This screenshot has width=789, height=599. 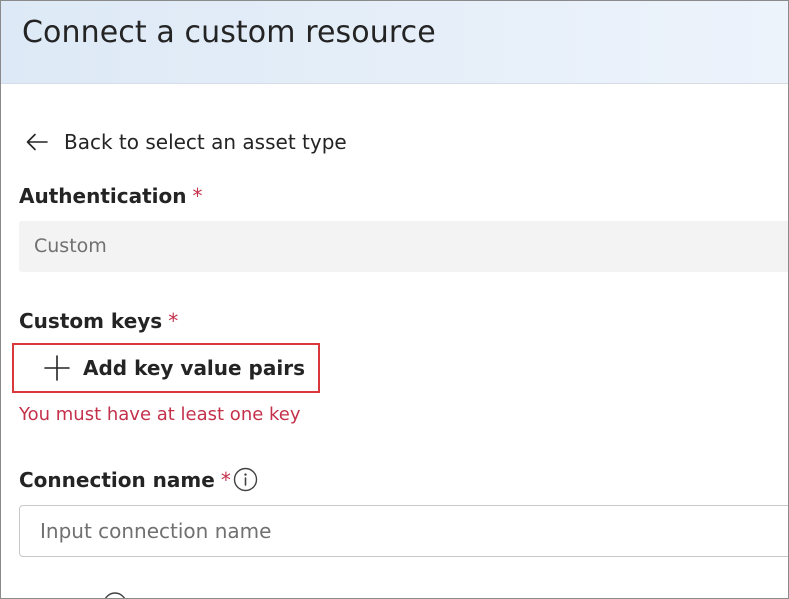 I want to click on connection-name-input, so click(x=403, y=531).